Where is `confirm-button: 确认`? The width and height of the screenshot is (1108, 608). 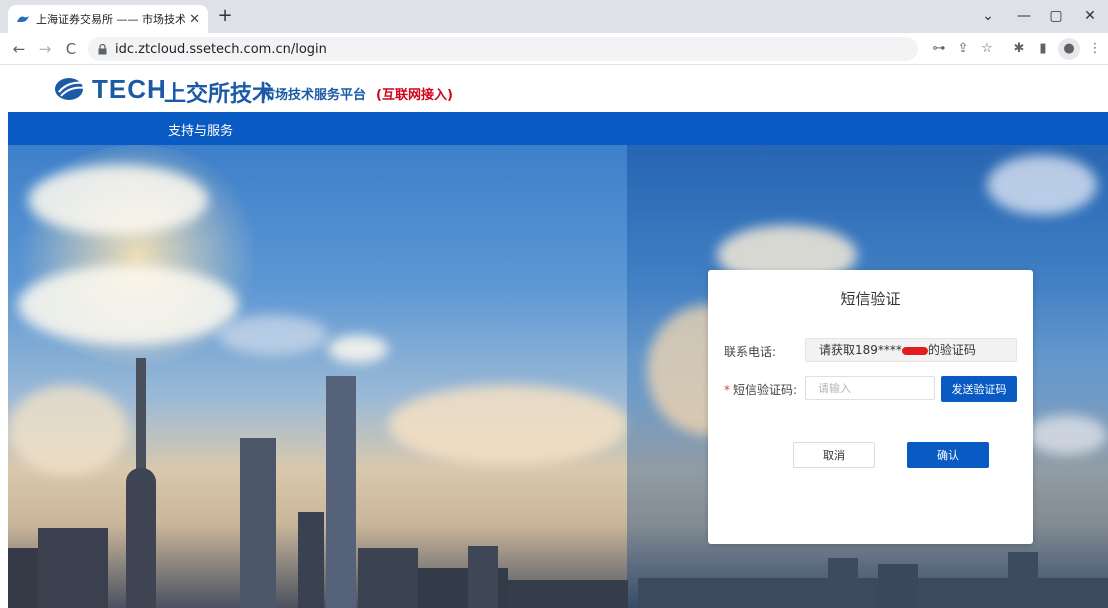 confirm-button: 确认 is located at coordinates (948, 455).